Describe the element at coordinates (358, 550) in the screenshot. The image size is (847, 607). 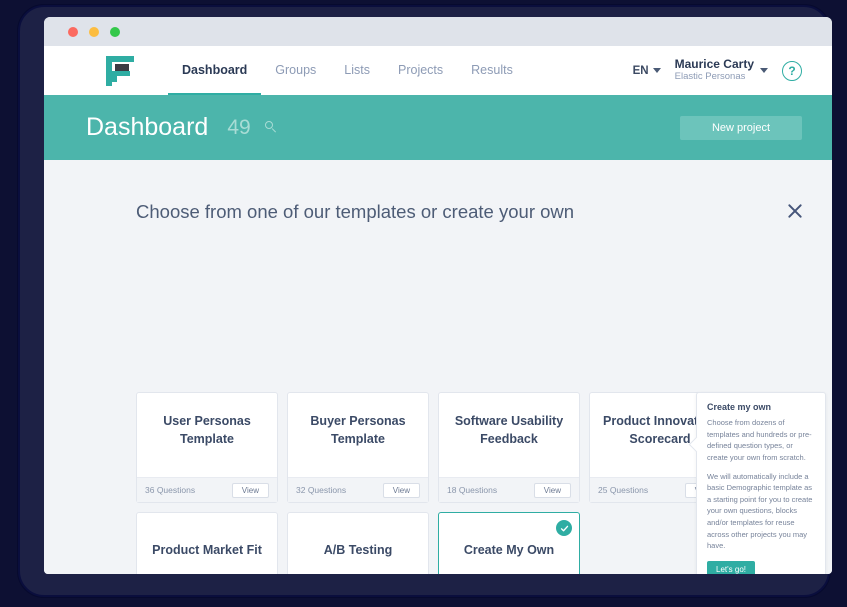
I see `card-title: A/B Testing` at that location.